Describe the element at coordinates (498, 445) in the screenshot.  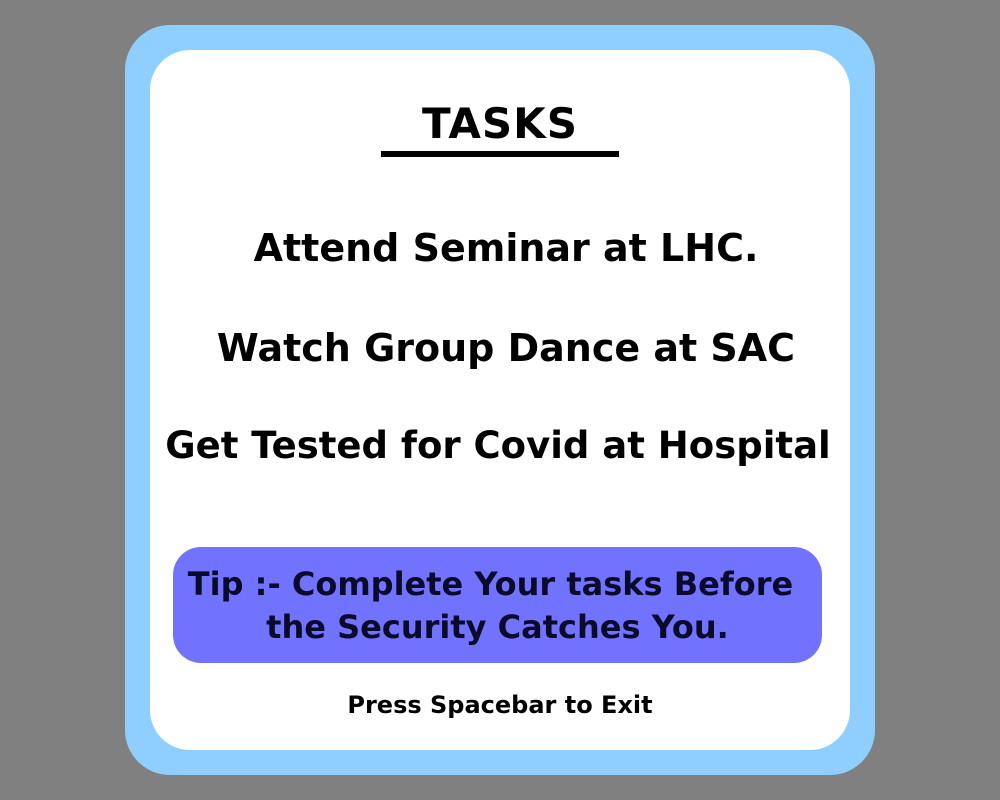
I see `task-item-covid-test: Get Tested for Covid at Hospital` at that location.